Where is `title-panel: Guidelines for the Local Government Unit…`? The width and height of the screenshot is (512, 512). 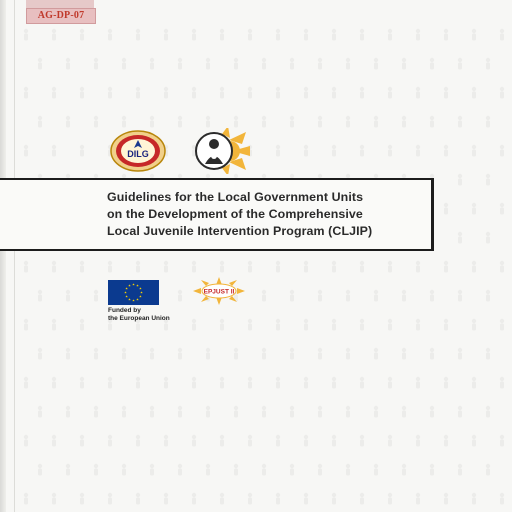
title-panel: Guidelines for the Local Government Unit… is located at coordinates (217, 214).